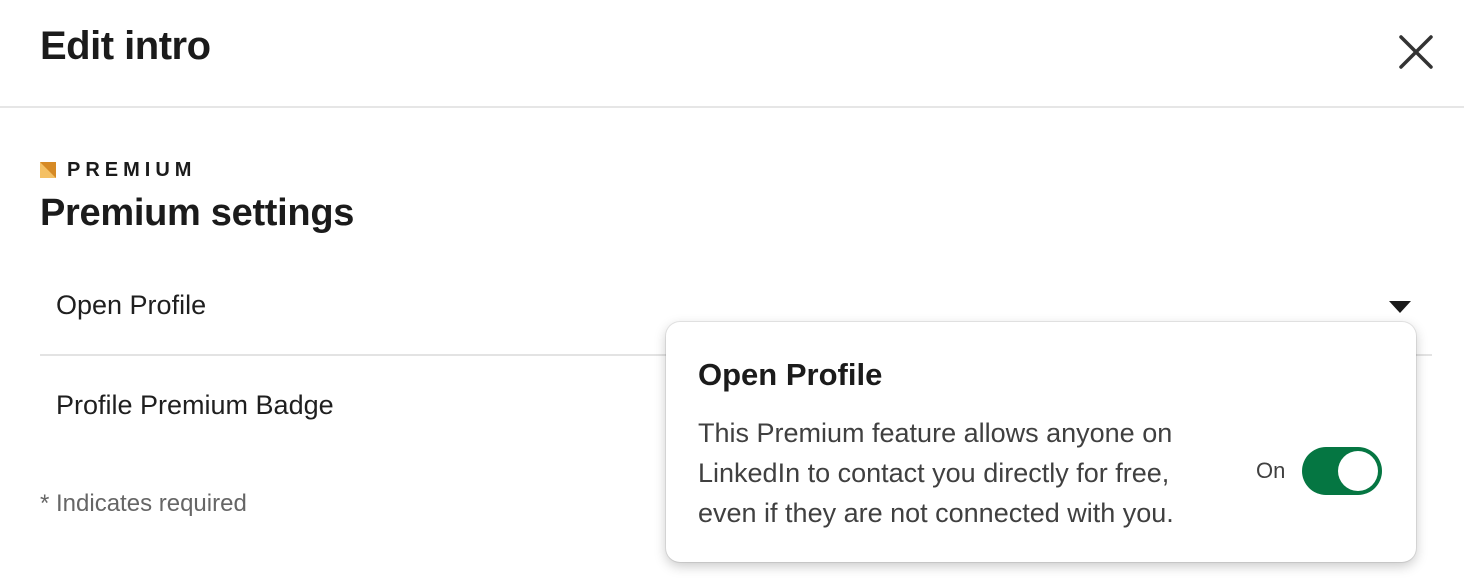  What do you see at coordinates (197, 213) in the screenshot?
I see `section-title: Premium settings` at bounding box center [197, 213].